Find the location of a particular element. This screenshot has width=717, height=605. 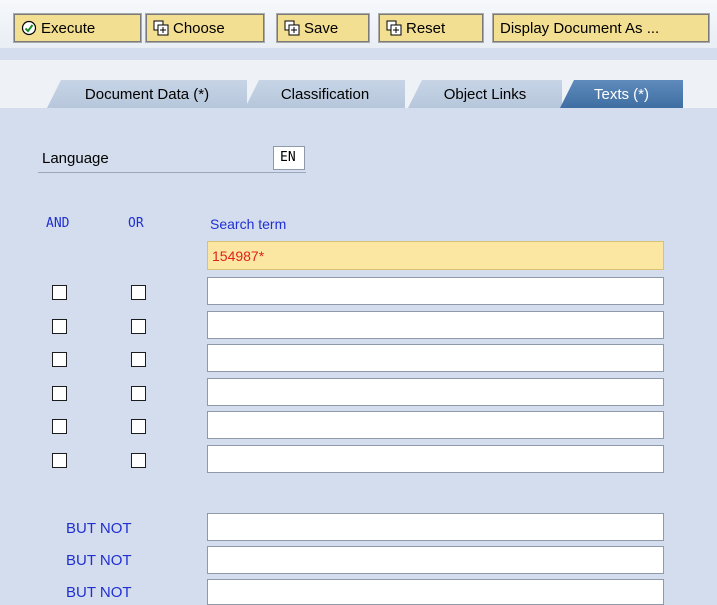

tab-classification: Classification is located at coordinates (325, 94).